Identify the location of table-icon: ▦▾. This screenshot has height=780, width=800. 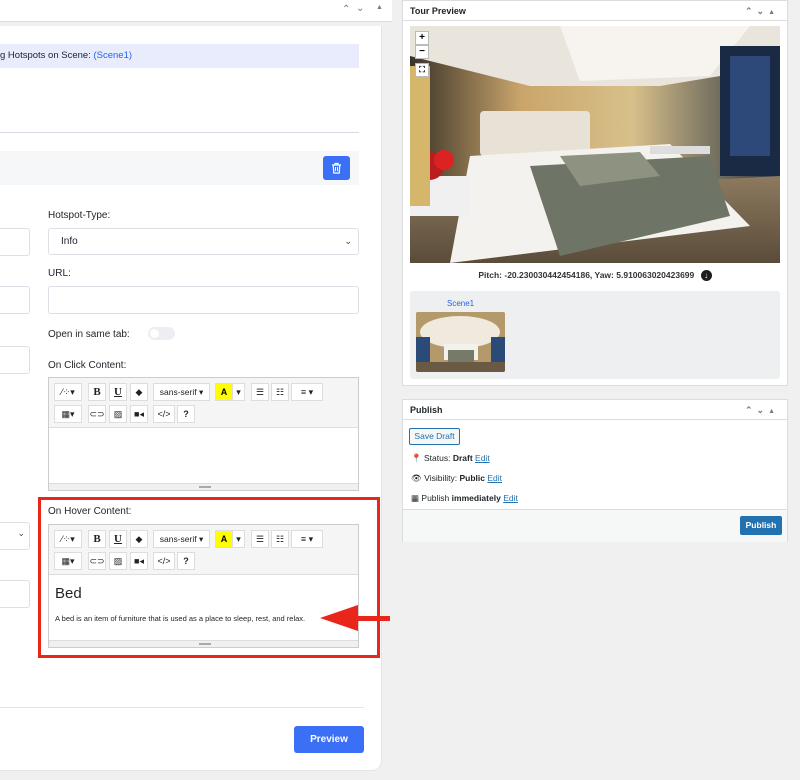
(68, 414).